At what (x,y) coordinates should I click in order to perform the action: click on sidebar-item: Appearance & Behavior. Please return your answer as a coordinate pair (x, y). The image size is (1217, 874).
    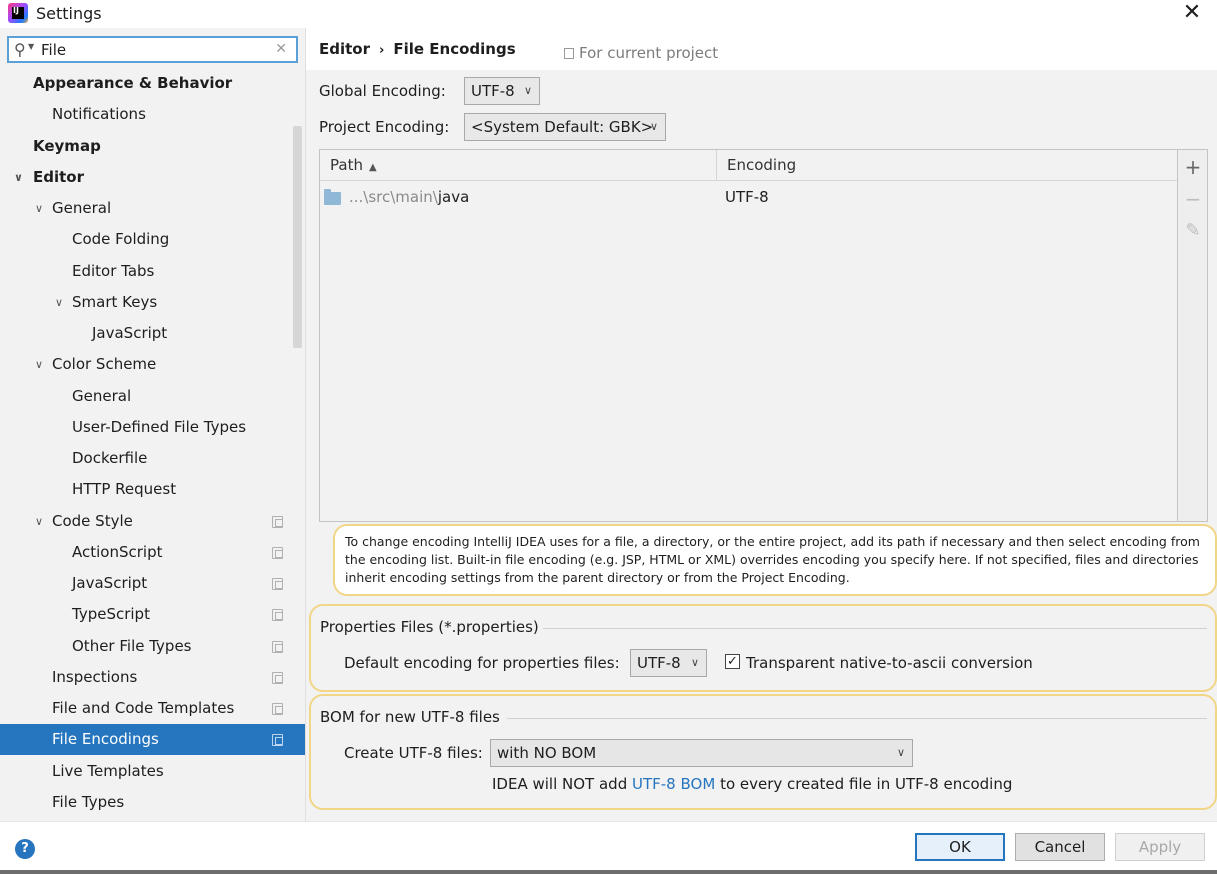
    Looking at the image, I should click on (152, 83).